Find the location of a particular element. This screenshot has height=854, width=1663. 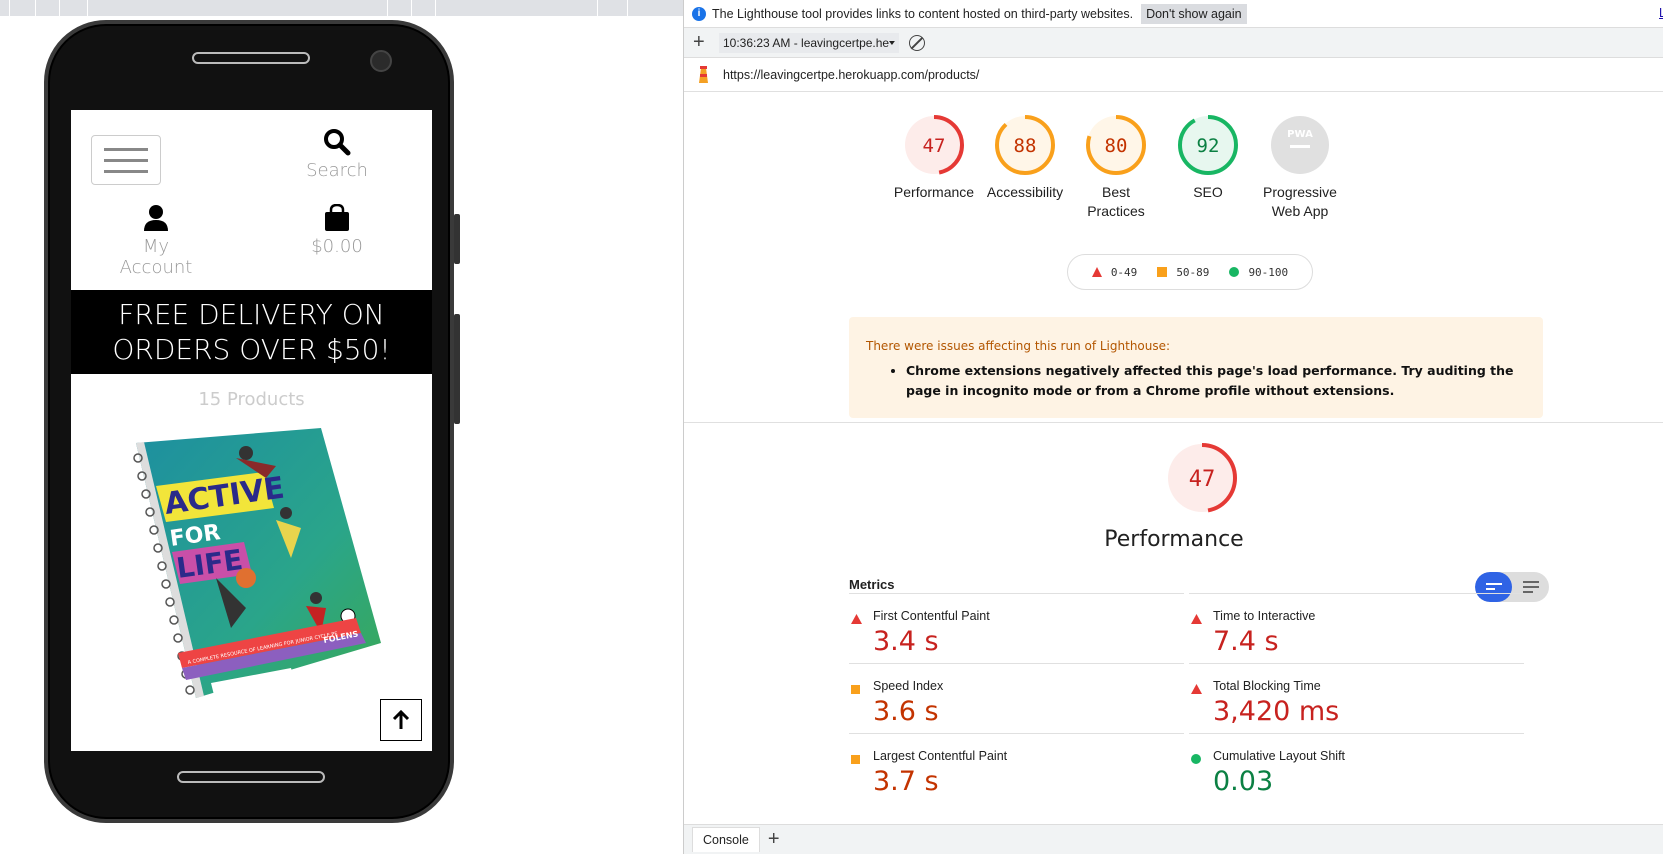

phone-camera is located at coordinates (381, 61).